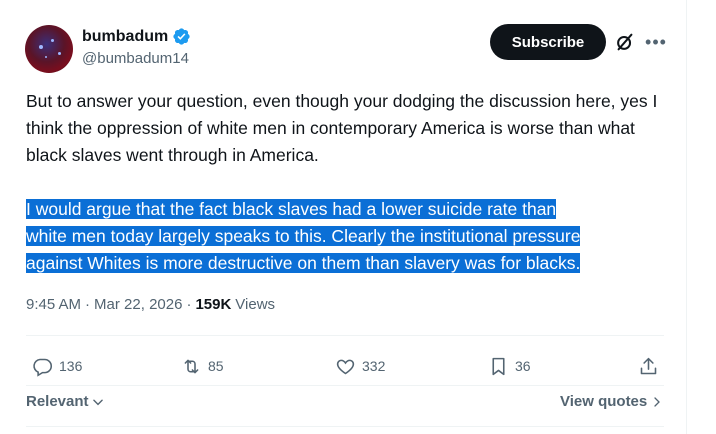  Describe the element at coordinates (202, 366) in the screenshot. I see `repost-button: 85` at that location.